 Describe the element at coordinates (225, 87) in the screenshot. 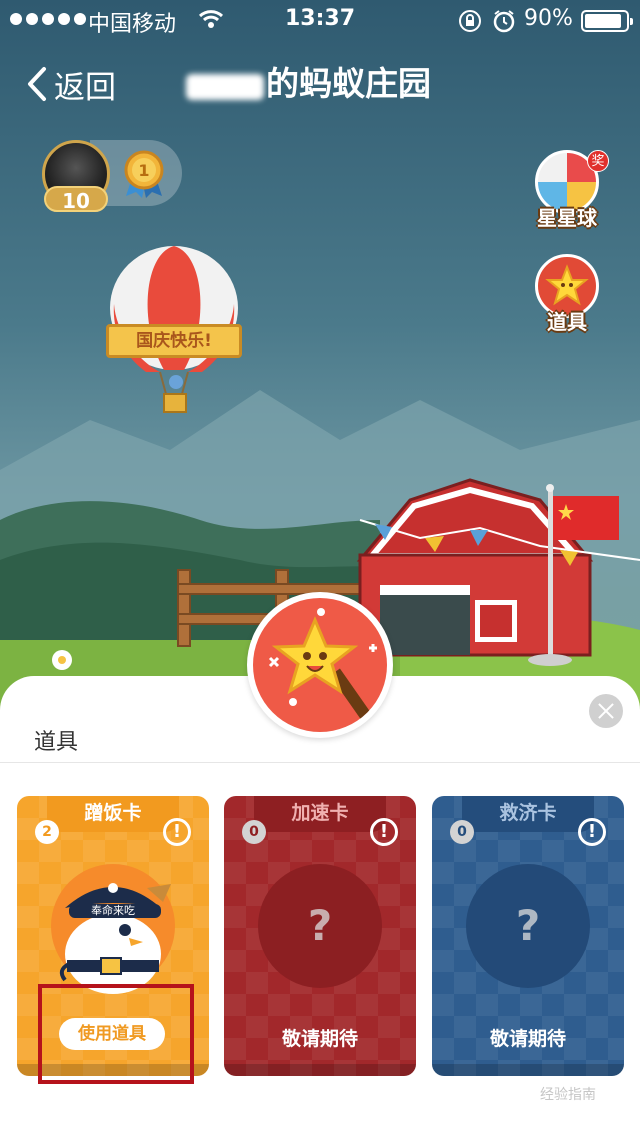

I see `redacted-username` at that location.